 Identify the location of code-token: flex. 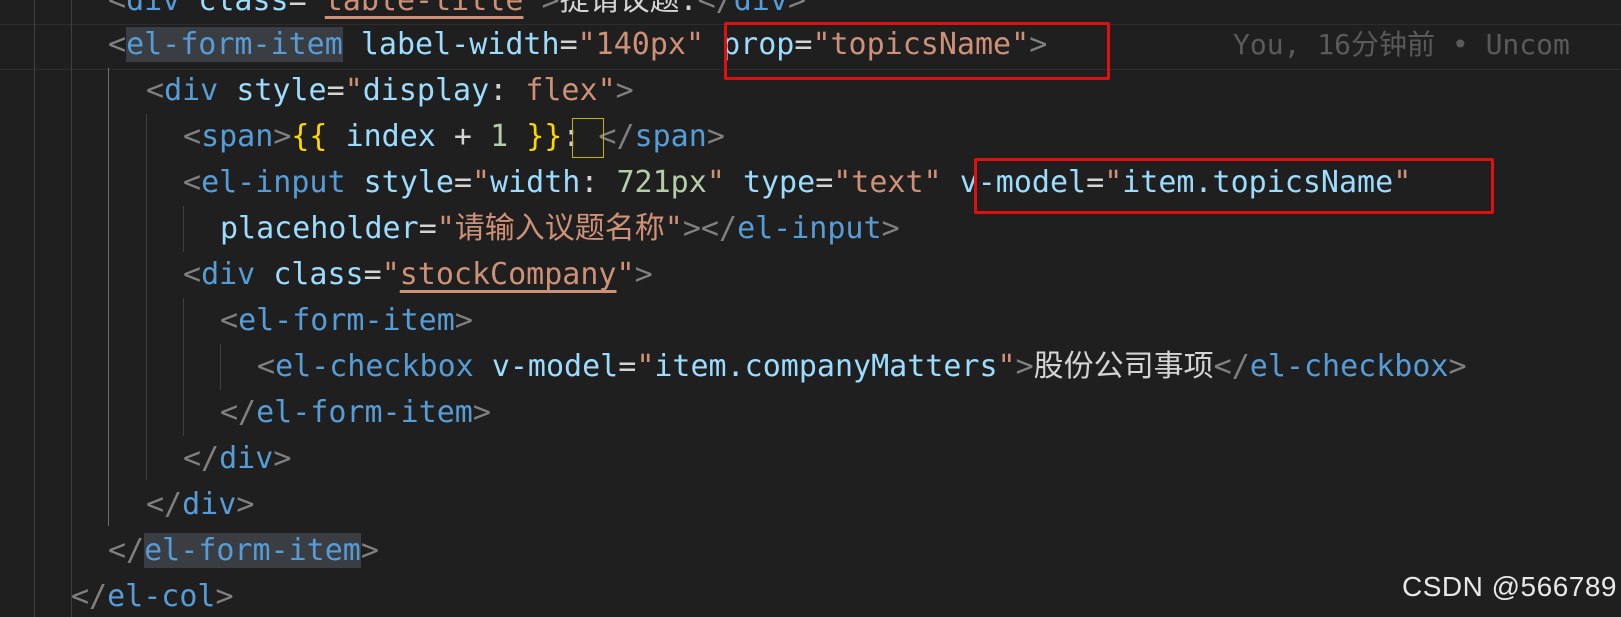
(561, 90).